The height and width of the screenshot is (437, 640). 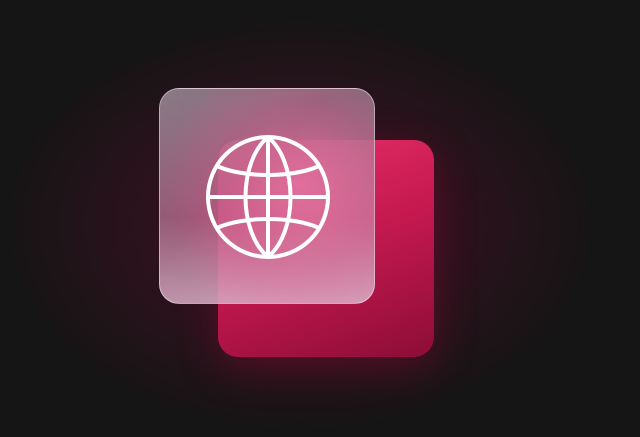 I want to click on globe-icon, so click(x=268, y=197).